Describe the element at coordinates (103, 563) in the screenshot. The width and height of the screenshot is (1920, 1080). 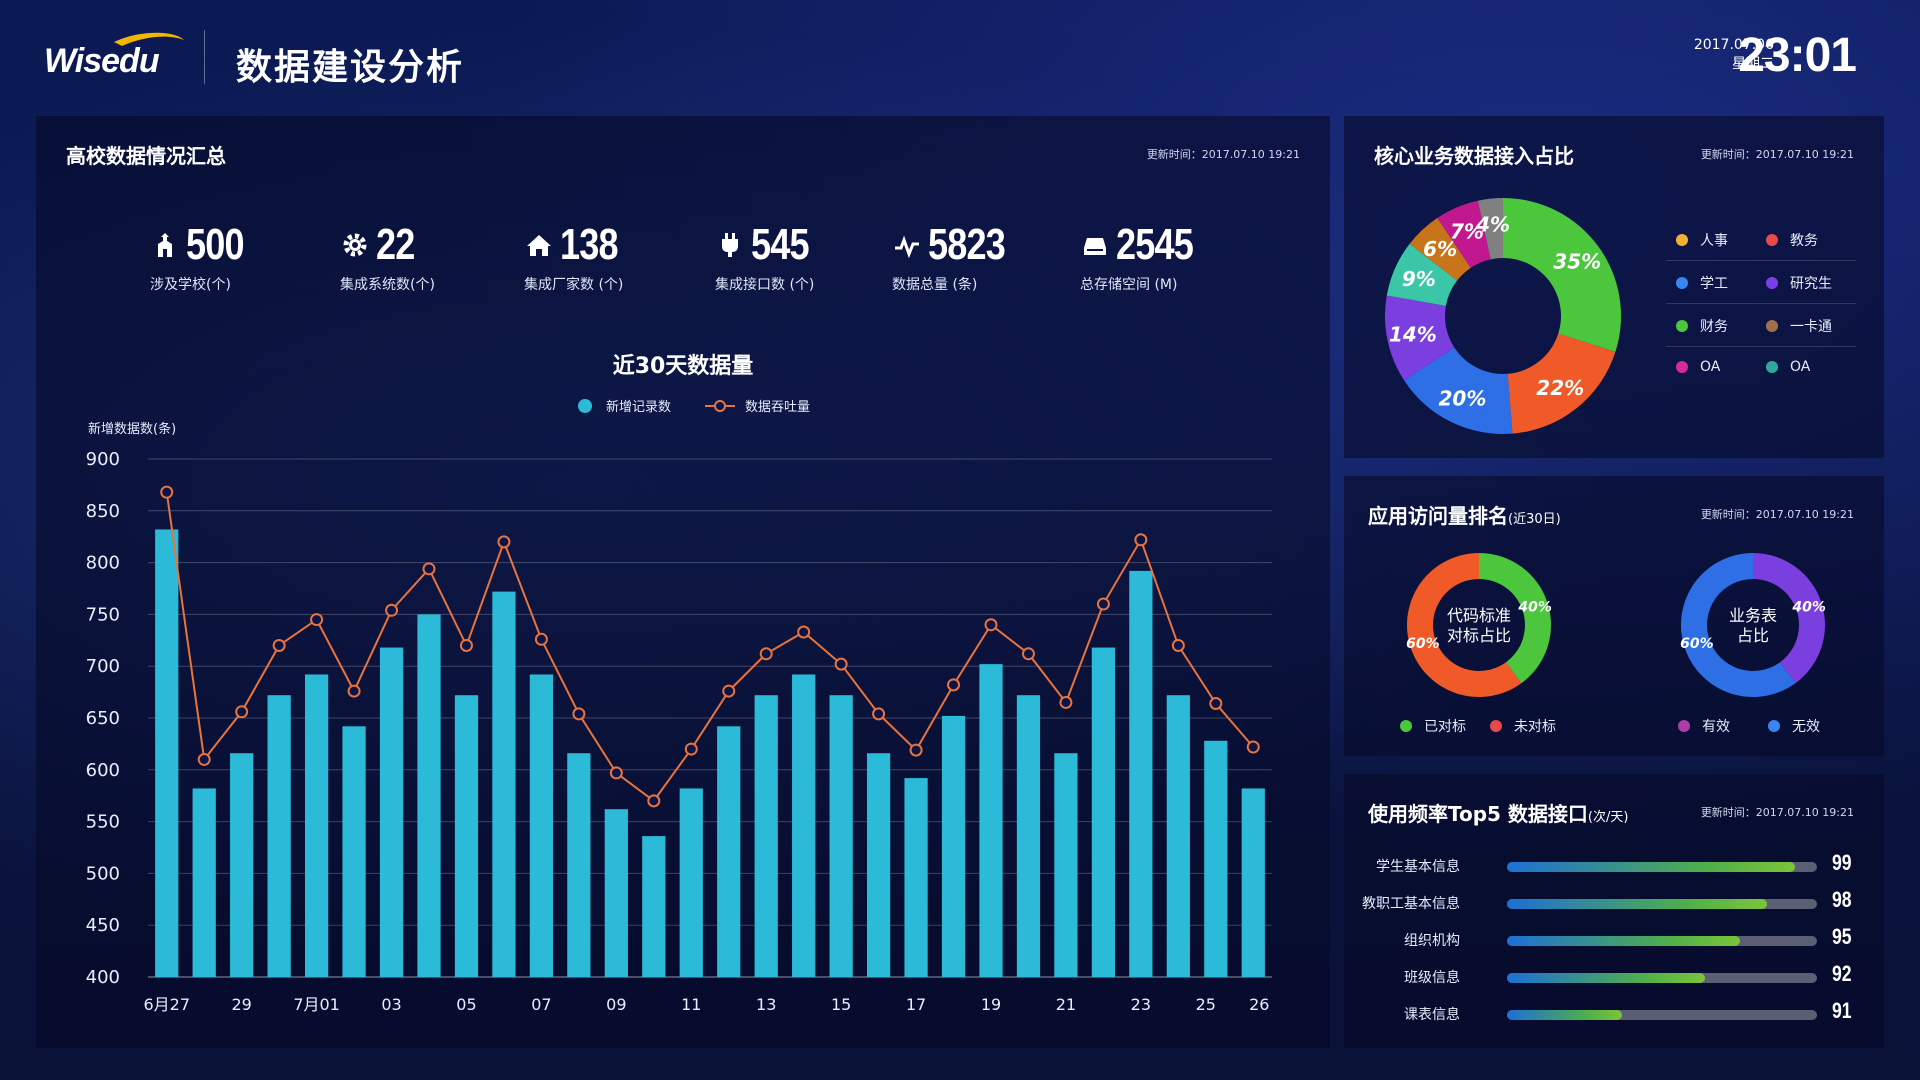
I see `y-tick-label: 800` at that location.